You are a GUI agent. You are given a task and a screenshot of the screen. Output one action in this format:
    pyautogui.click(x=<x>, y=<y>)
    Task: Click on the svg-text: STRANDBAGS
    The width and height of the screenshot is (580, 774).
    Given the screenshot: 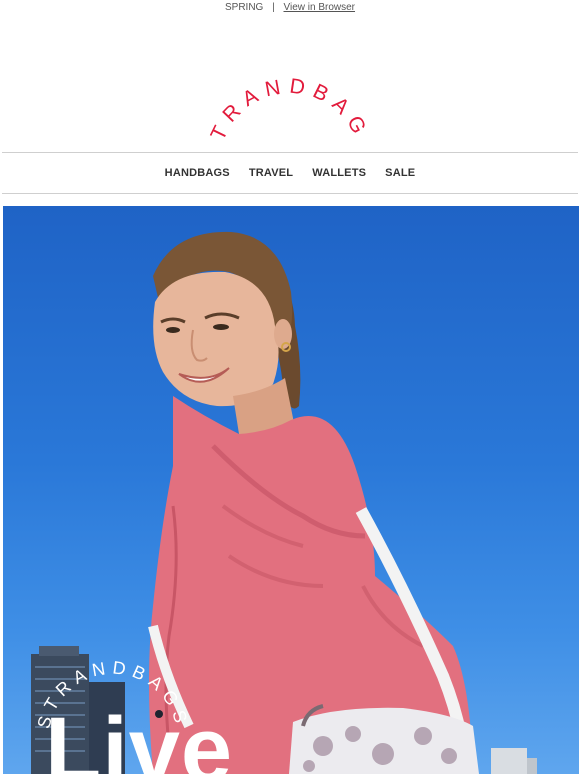 What is the action you would take?
    pyautogui.click(x=282, y=79)
    